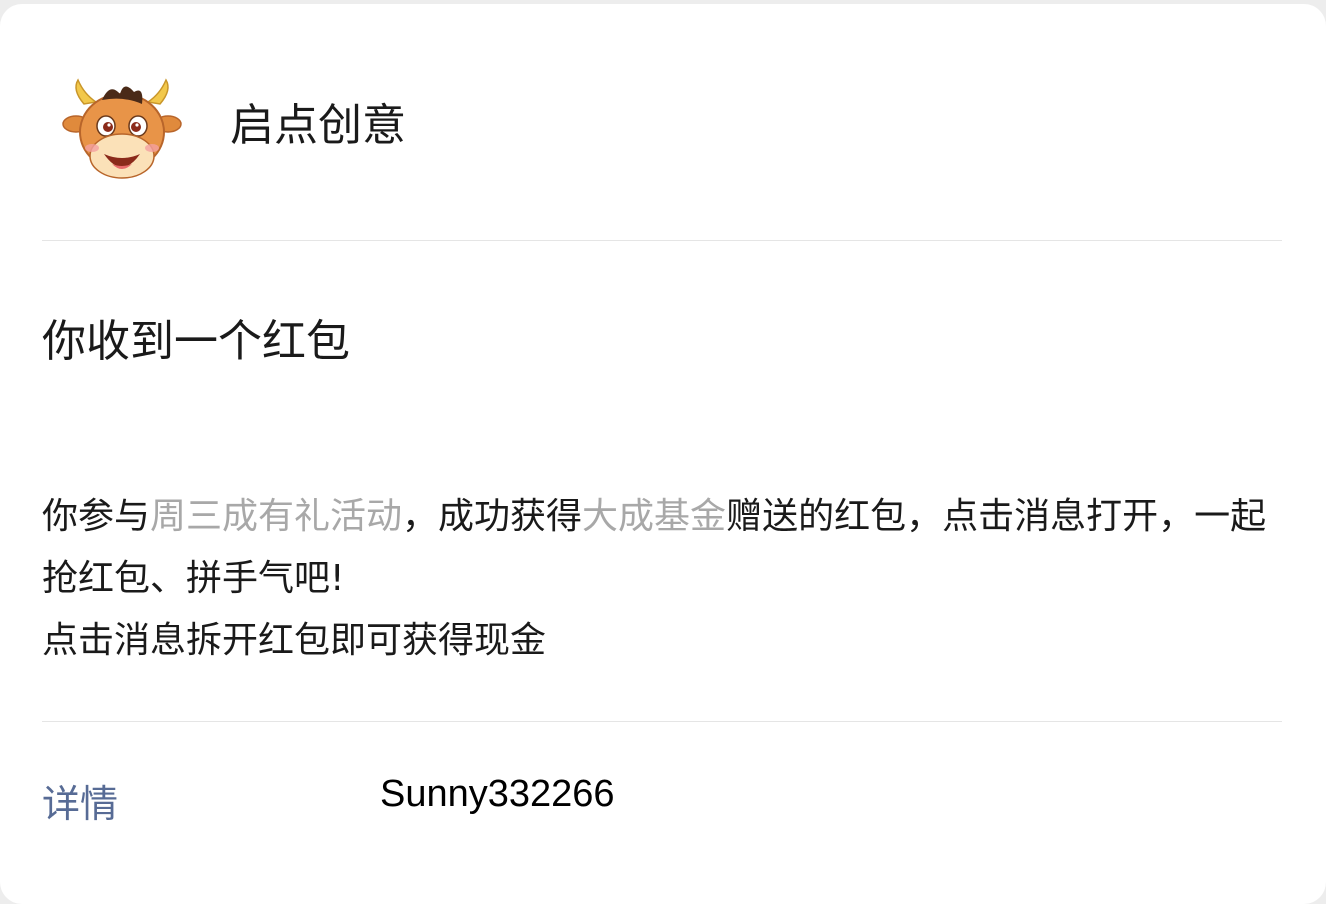 This screenshot has width=1326, height=904. What do you see at coordinates (492, 516) in the screenshot?
I see `message-body-text-2: ，成功获得` at bounding box center [492, 516].